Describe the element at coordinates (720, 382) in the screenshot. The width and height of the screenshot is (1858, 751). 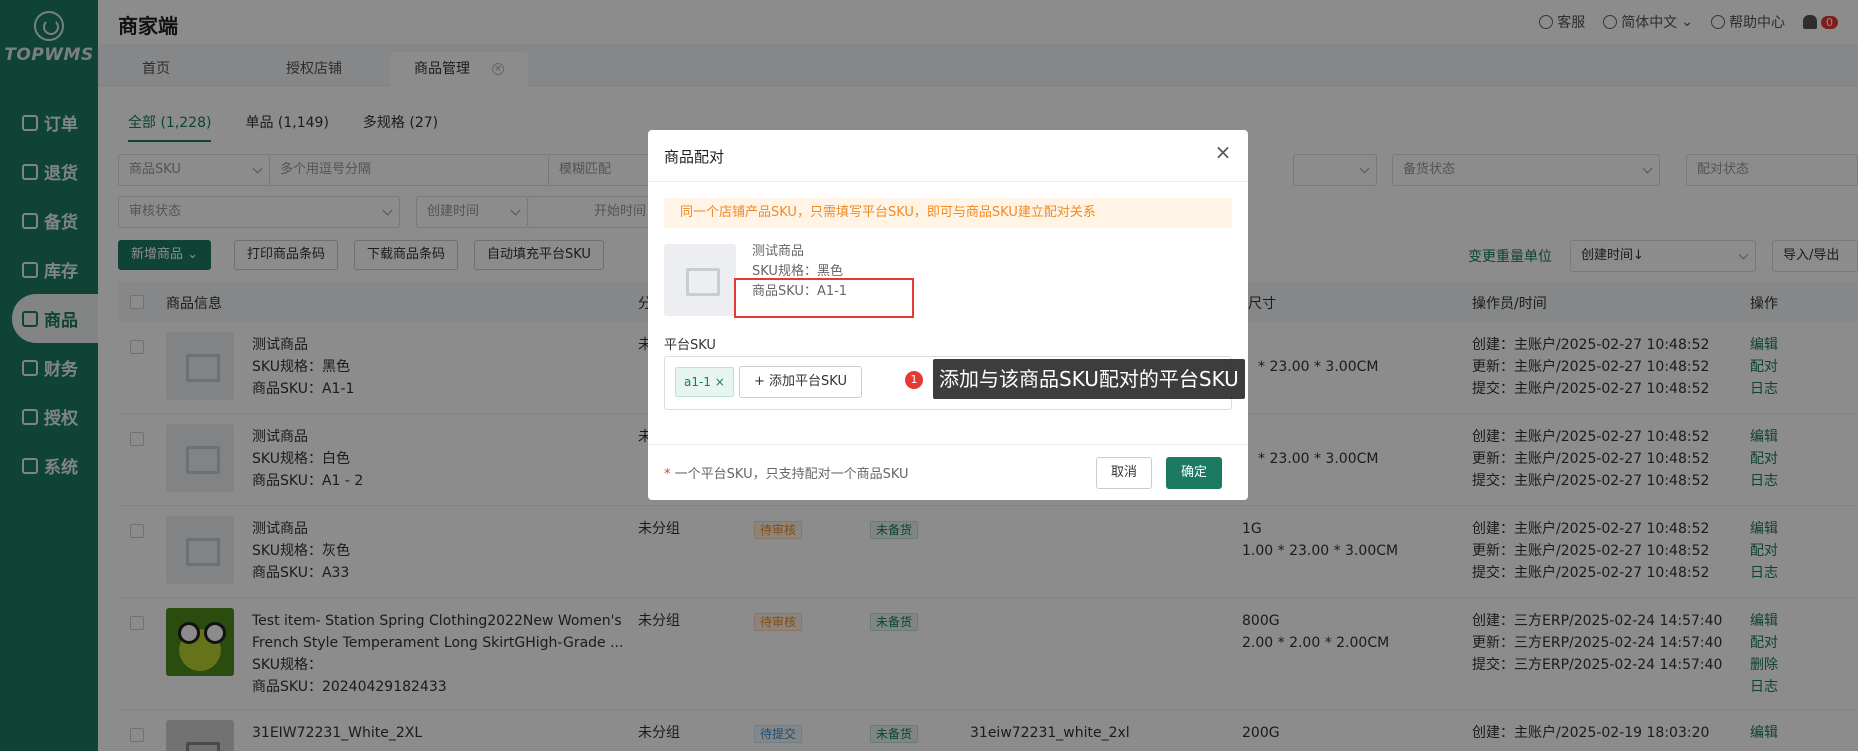
I see `remove-tag-icon: ×` at that location.